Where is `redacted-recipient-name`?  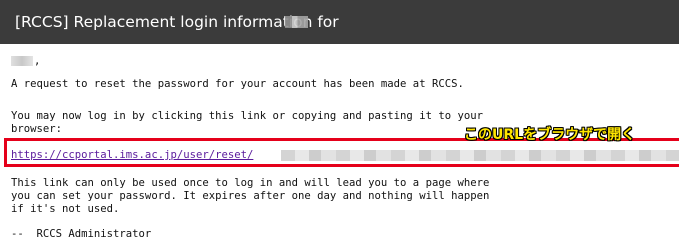
redacted-recipient-name is located at coordinates (22, 61).